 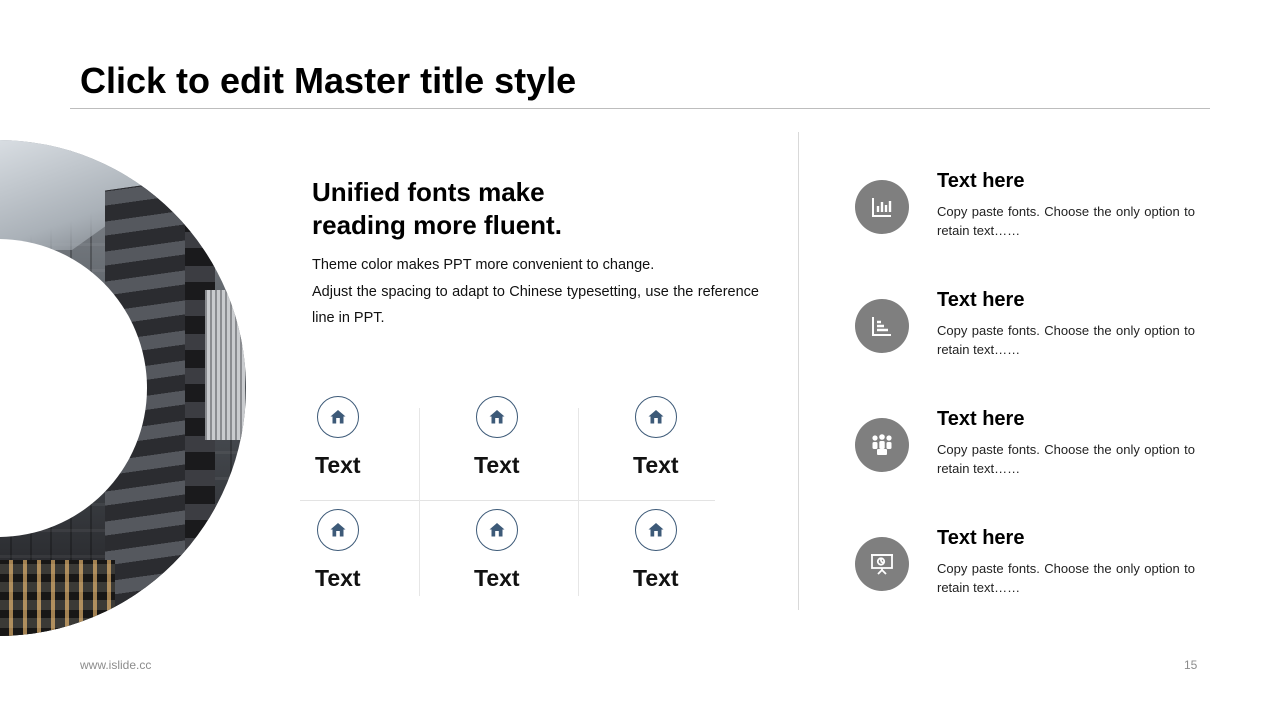 I want to click on headline: Unified fonts make reading more fluent., so click(x=472, y=209).